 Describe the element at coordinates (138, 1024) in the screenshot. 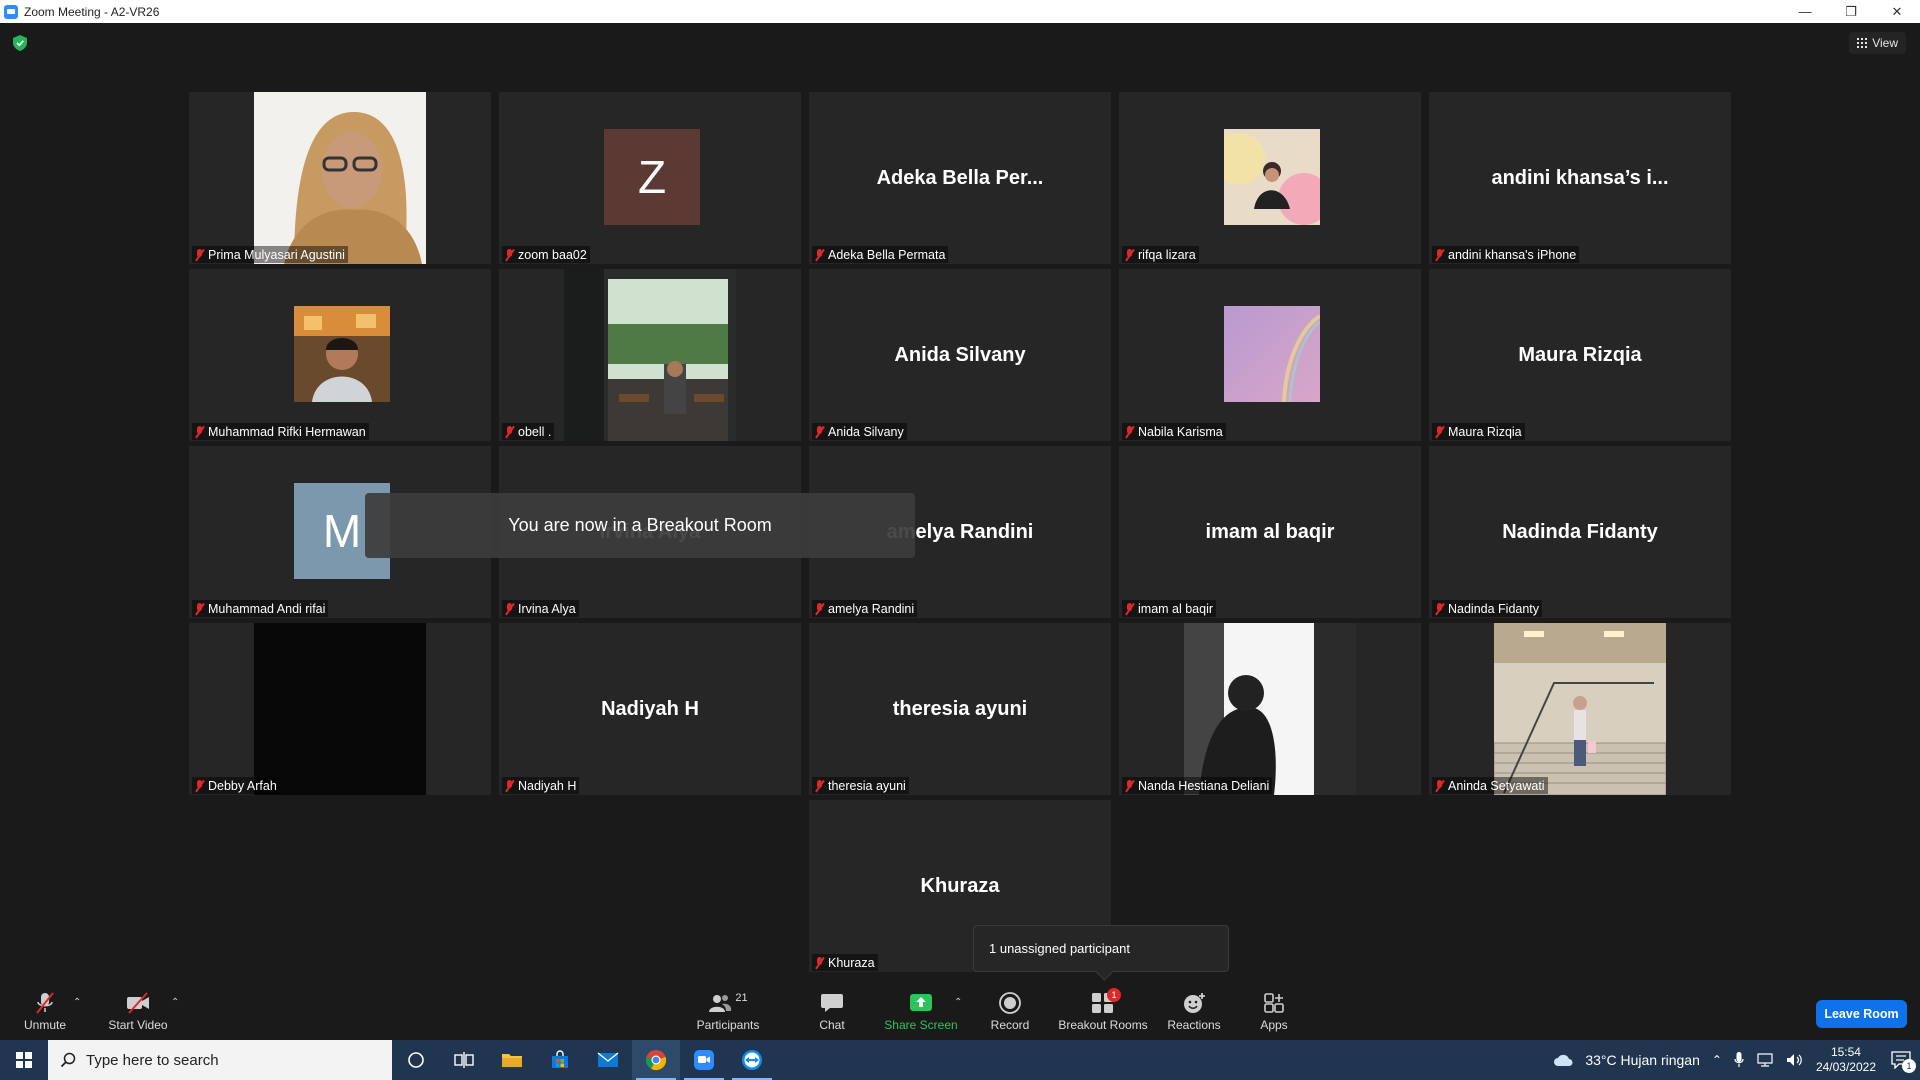

I see `start-video-label: Start Video` at that location.